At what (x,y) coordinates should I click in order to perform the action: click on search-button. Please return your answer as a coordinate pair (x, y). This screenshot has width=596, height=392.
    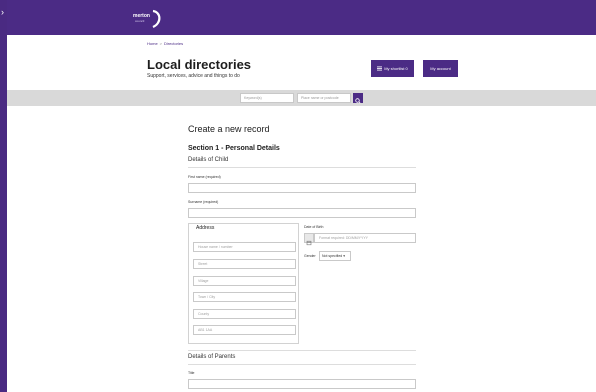
    Looking at the image, I should click on (358, 98).